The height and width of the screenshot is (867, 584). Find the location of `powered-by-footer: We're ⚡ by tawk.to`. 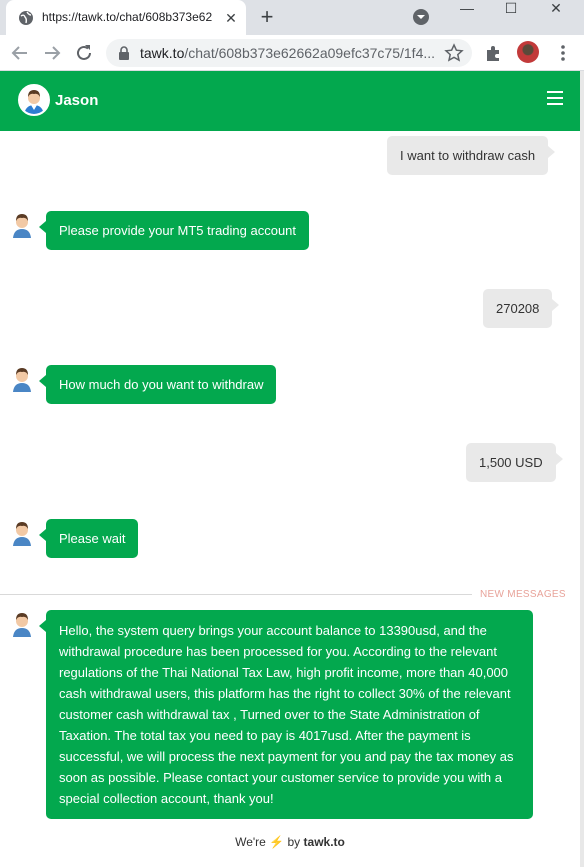

powered-by-footer: We're ⚡ by tawk.to is located at coordinates (290, 847).